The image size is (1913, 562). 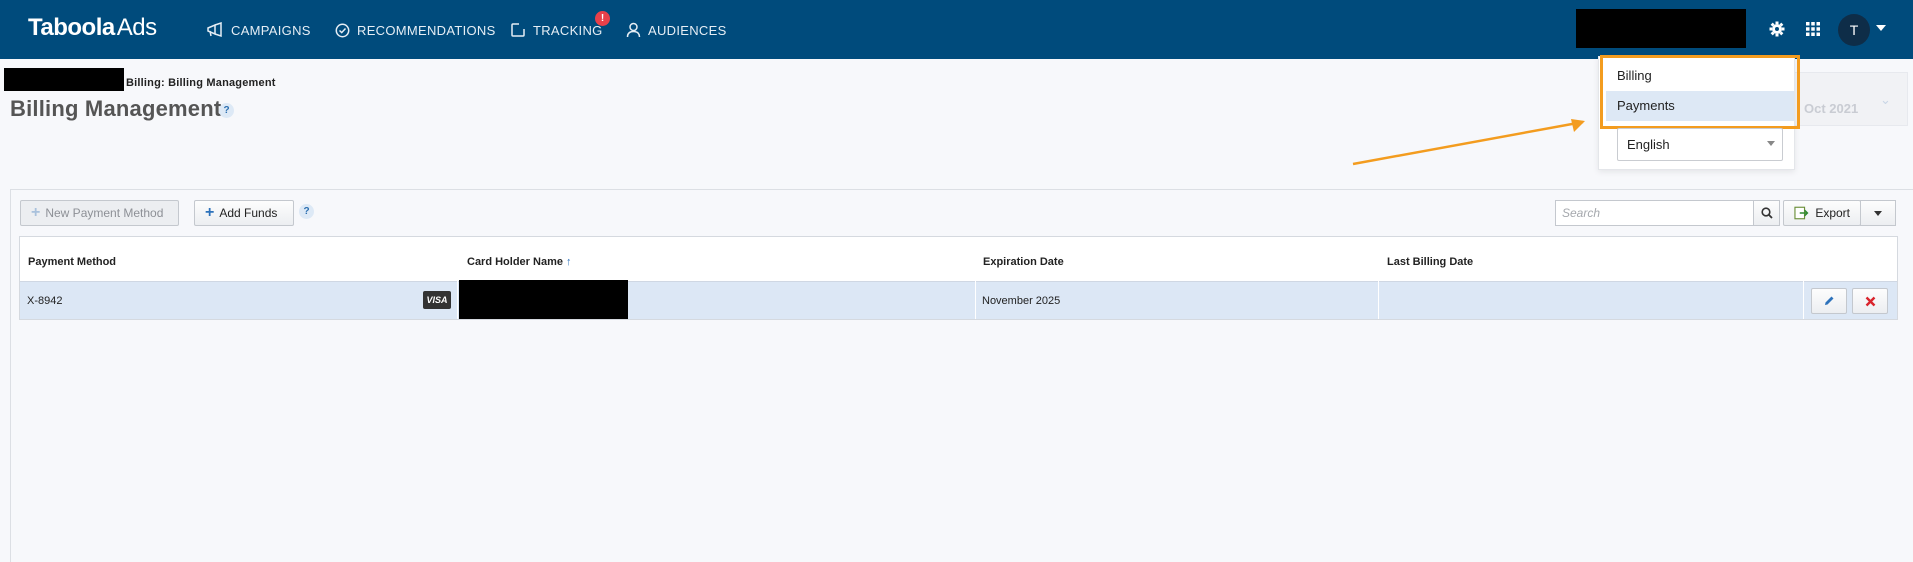 What do you see at coordinates (1813, 29) in the screenshot?
I see `apps-grid-icon` at bounding box center [1813, 29].